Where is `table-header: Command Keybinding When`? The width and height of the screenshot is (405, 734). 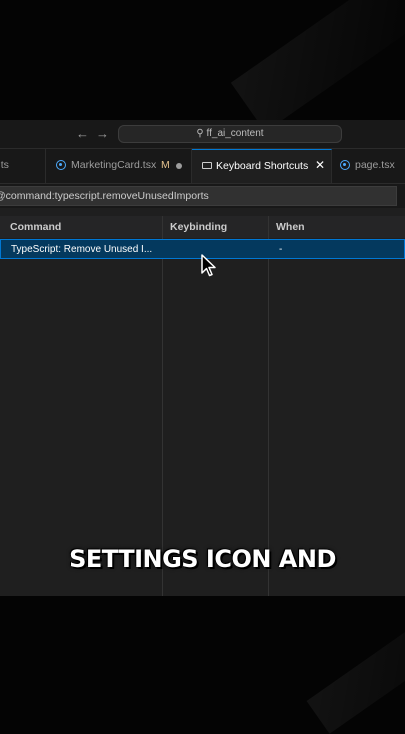 table-header: Command Keybinding When is located at coordinates (202, 227).